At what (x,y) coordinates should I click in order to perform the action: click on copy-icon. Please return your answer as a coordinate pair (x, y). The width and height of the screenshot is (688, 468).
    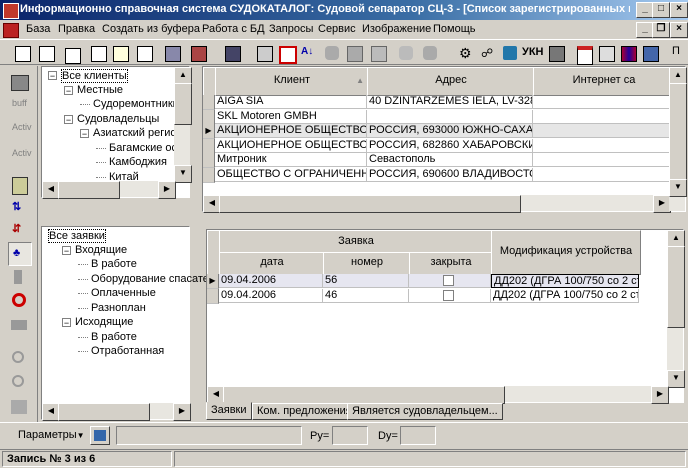
    Looking at the image, I should click on (70, 53).